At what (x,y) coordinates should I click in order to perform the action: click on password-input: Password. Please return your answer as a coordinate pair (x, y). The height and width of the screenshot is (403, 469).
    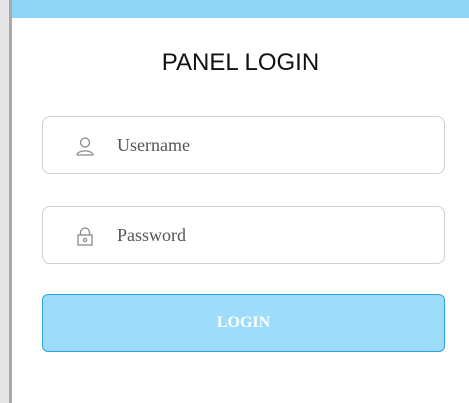
    Looking at the image, I should click on (151, 235).